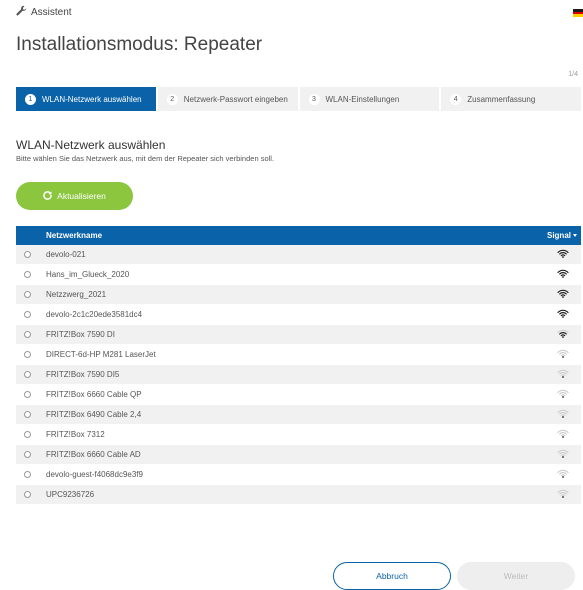  I want to click on step-number: 4, so click(456, 99).